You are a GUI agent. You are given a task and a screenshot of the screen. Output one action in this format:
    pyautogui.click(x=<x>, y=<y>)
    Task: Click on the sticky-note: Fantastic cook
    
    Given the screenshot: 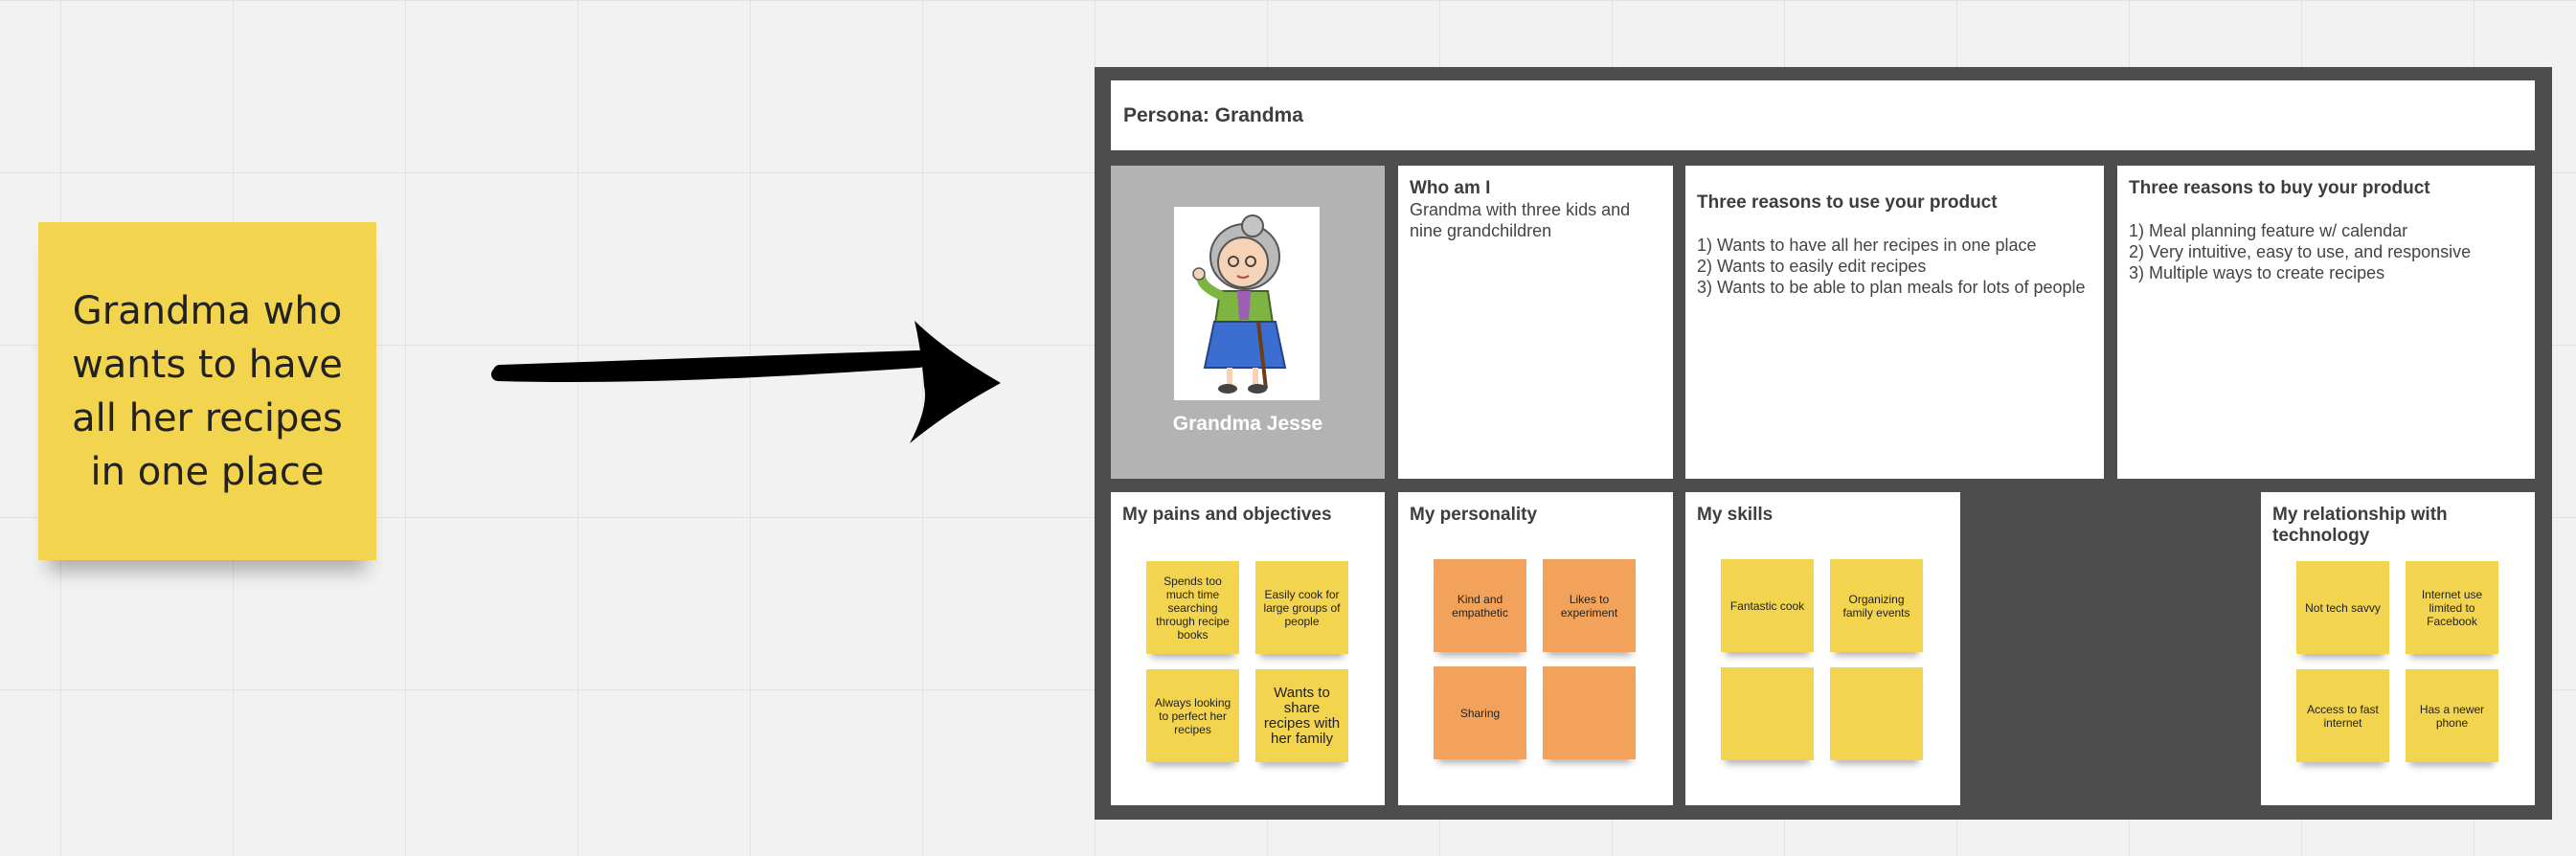 What is the action you would take?
    pyautogui.click(x=1767, y=605)
    